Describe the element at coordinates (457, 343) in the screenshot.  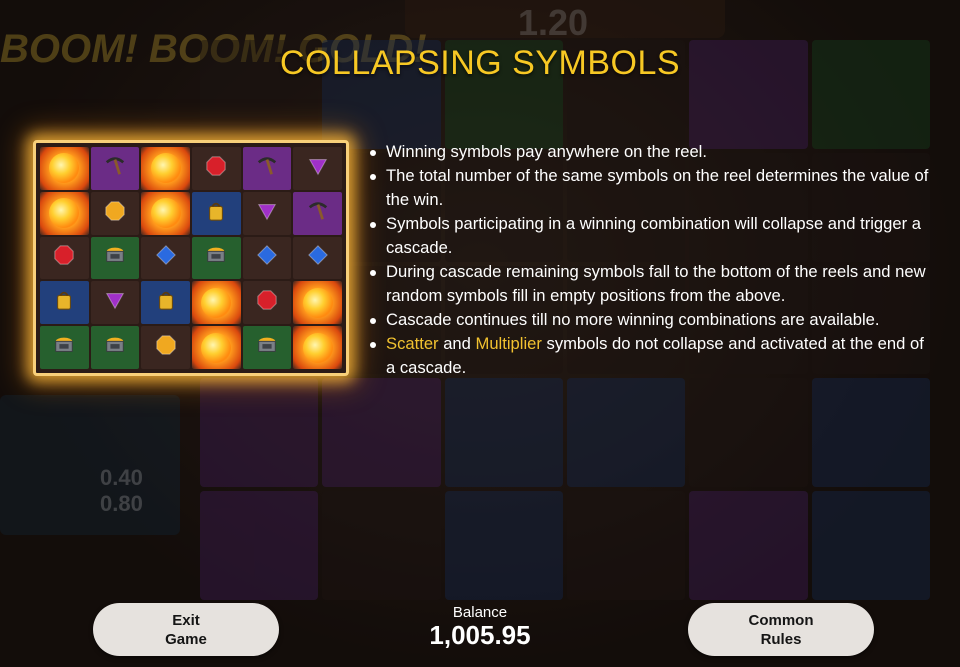
I see `rule-text: and` at that location.